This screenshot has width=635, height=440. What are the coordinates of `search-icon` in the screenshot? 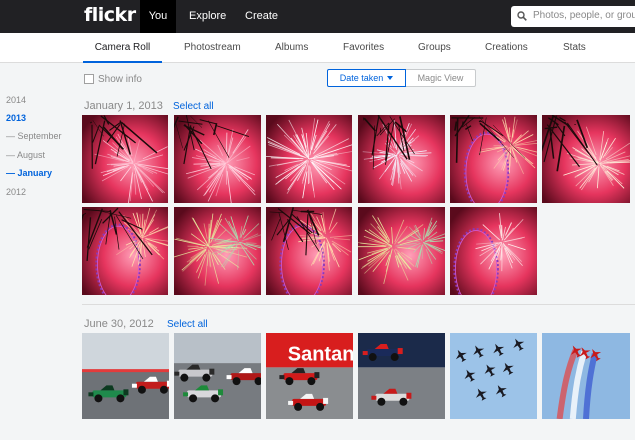 It's located at (522, 16).